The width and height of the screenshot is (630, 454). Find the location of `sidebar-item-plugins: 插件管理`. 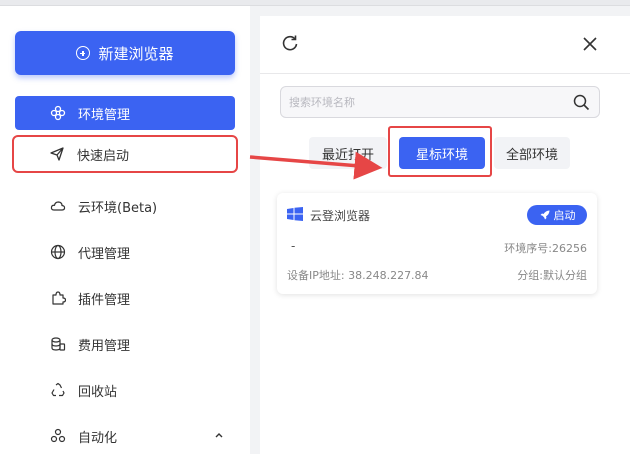

sidebar-item-plugins: 插件管理 is located at coordinates (125, 298).